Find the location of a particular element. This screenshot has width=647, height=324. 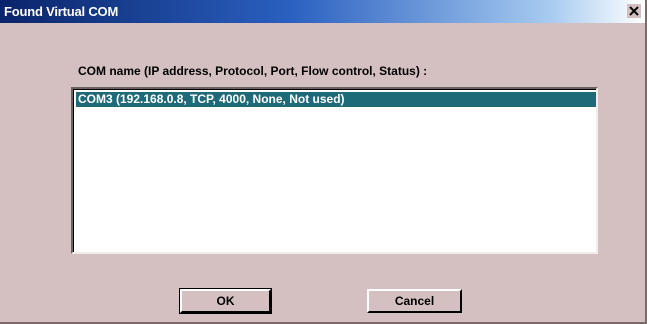

ok-button: OK is located at coordinates (225, 301).